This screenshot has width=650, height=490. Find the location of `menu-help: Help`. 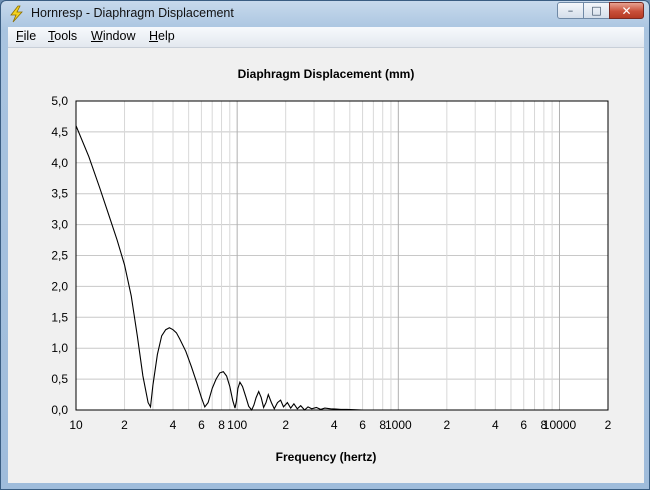

menu-help: Help is located at coordinates (162, 36).